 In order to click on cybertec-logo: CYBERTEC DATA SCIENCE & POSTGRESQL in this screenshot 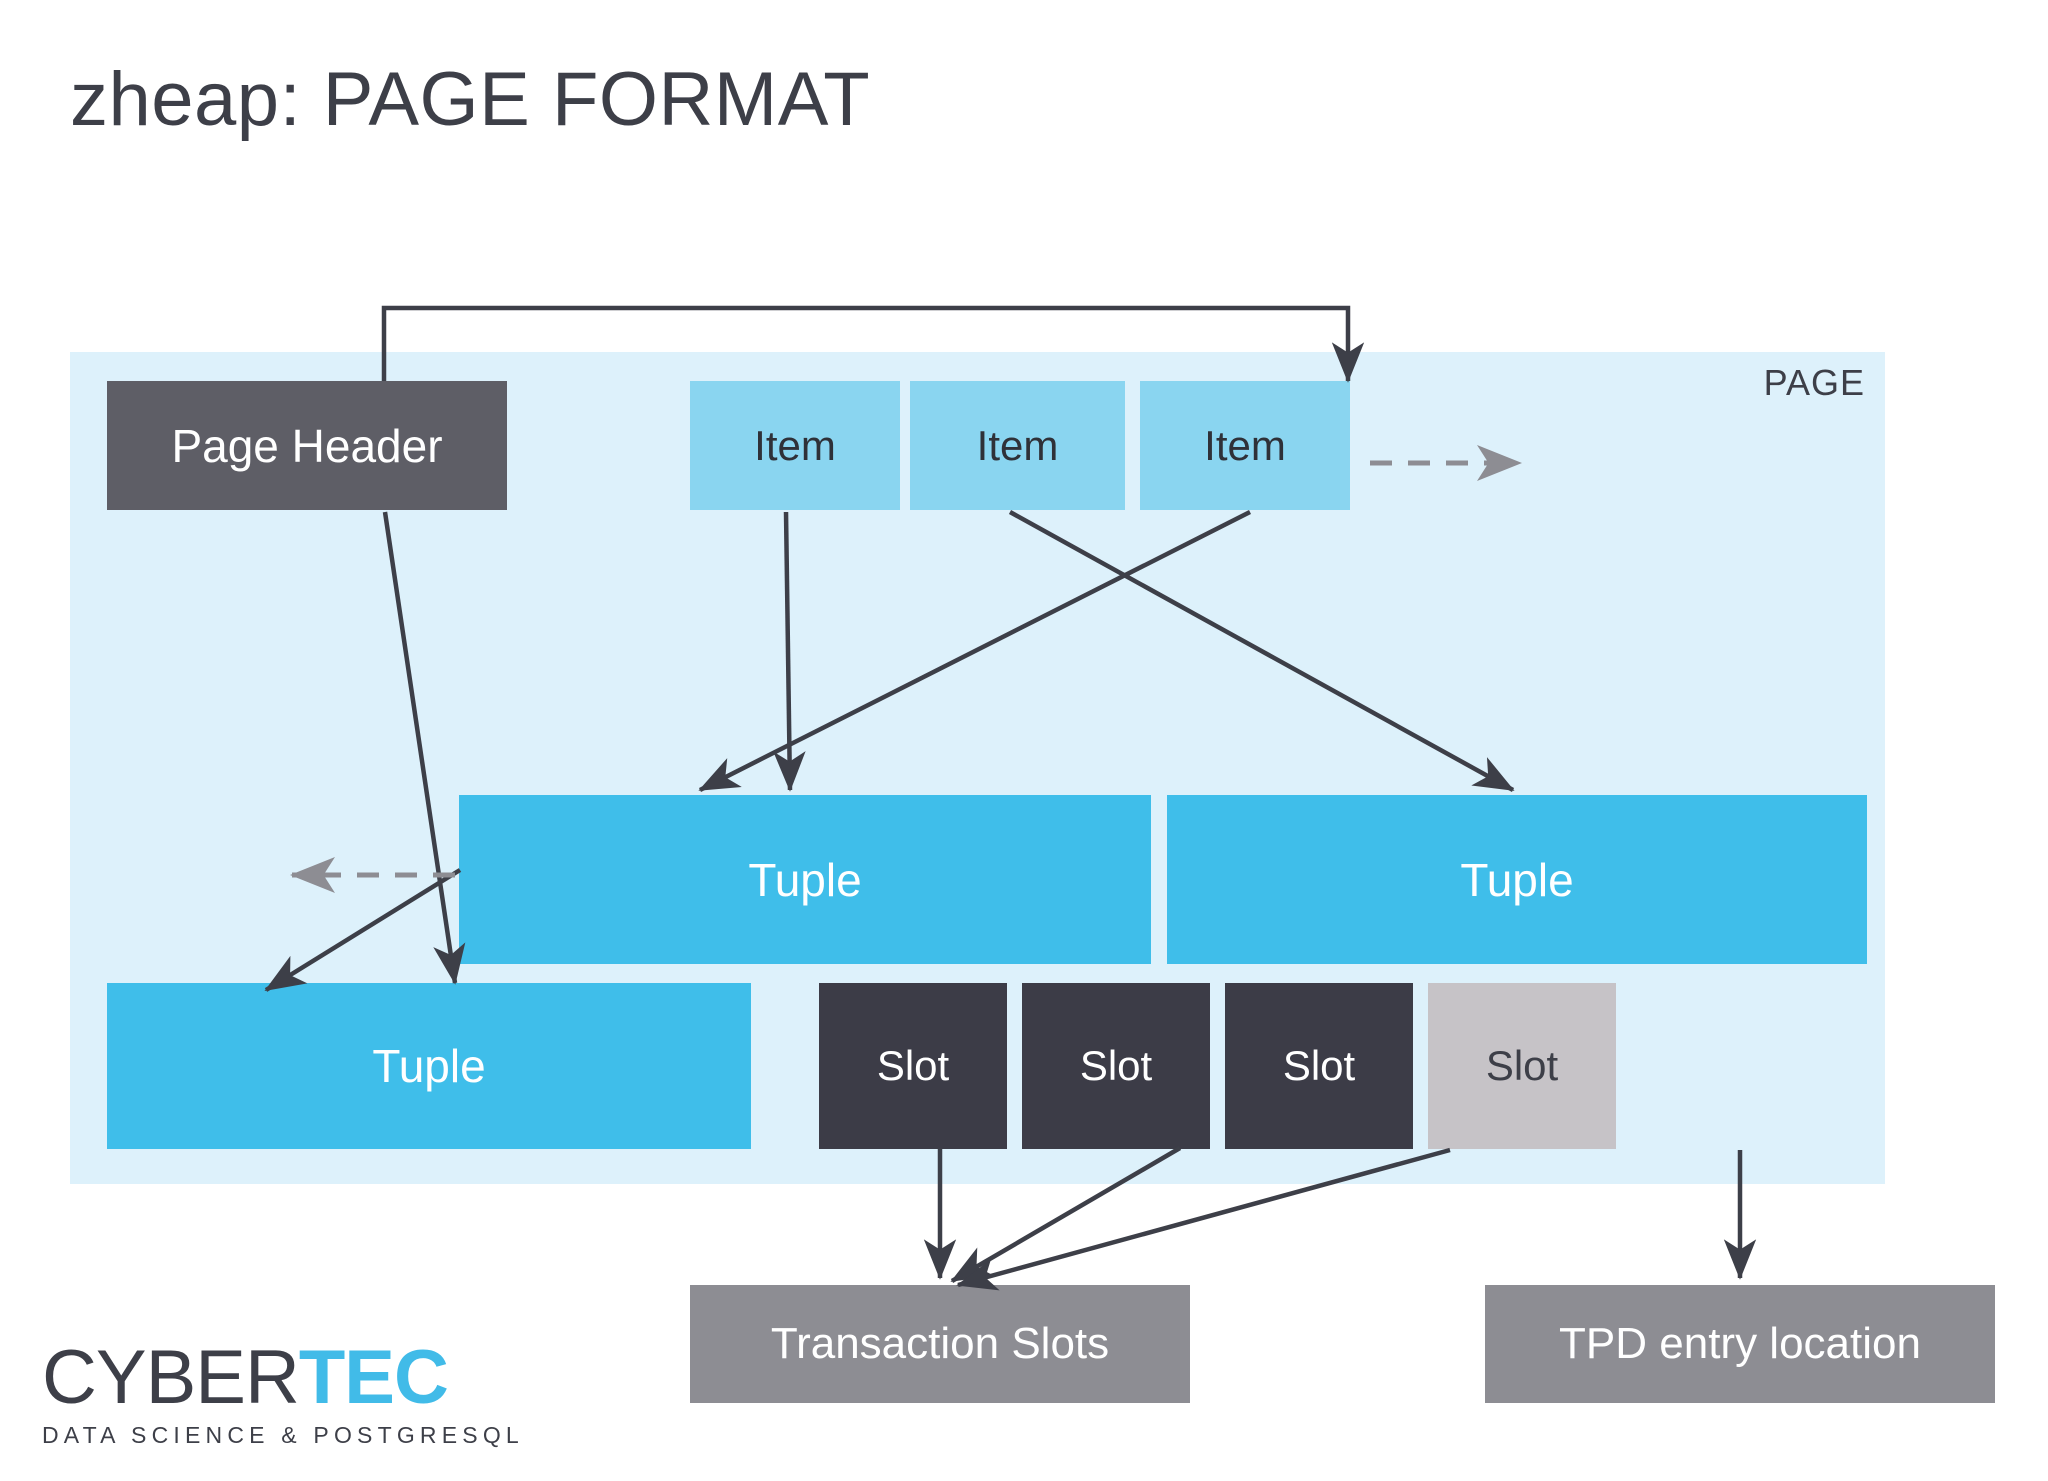, I will do `click(283, 1394)`.